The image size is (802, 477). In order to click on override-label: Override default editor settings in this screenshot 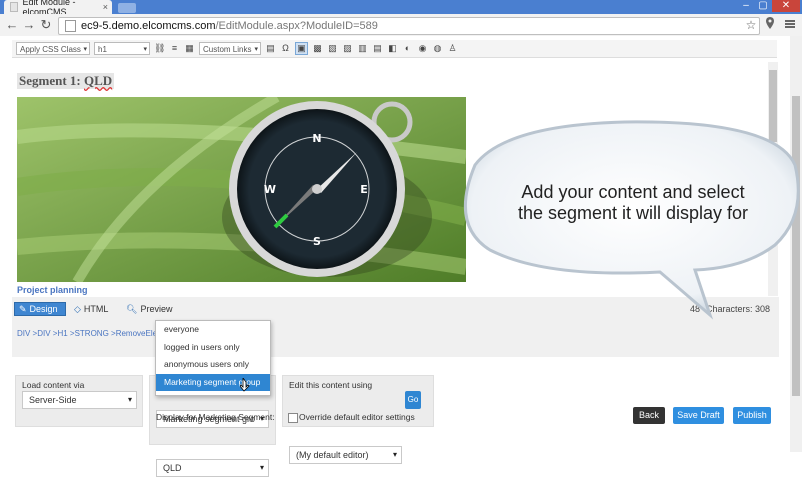, I will do `click(357, 417)`.